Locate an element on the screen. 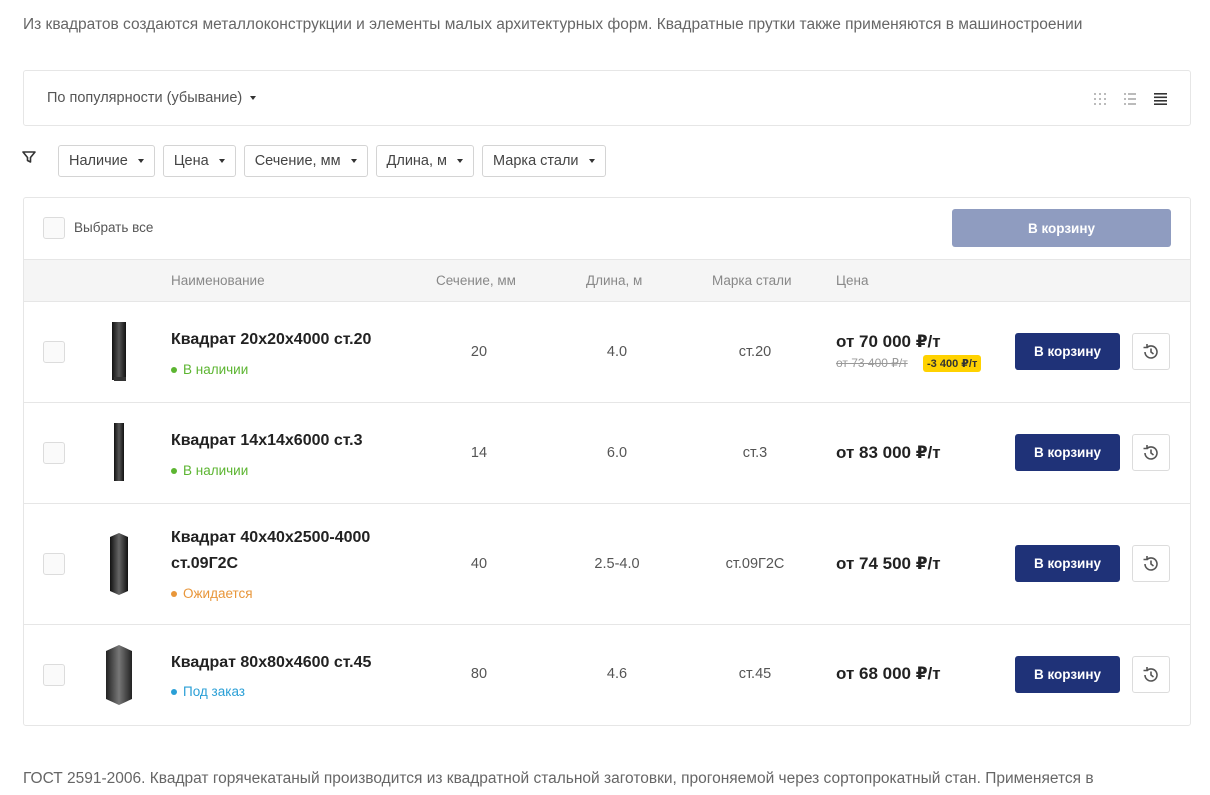  column-header-section: Сечение, мм is located at coordinates (476, 280).